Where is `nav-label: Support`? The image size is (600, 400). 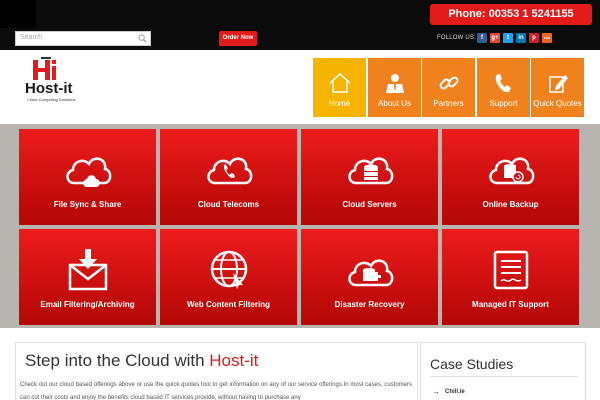 nav-label: Support is located at coordinates (503, 103).